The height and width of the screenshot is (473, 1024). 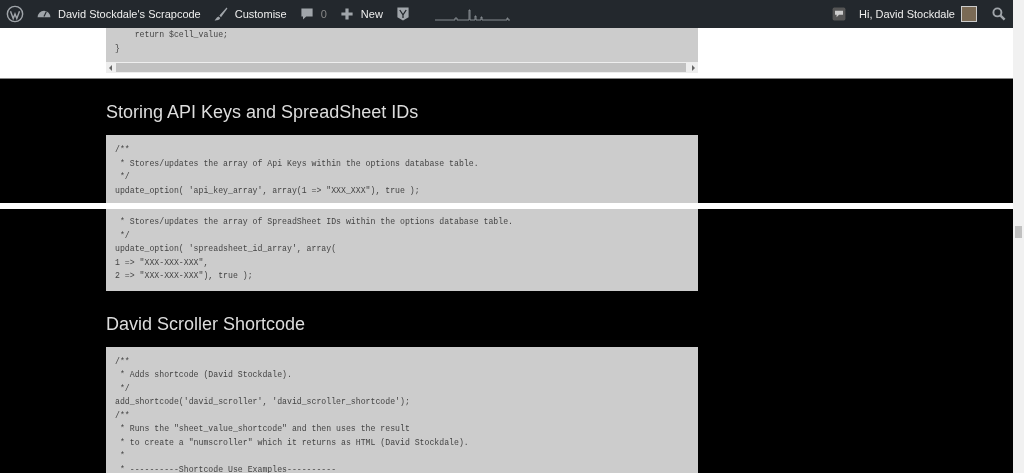 I want to click on code-line: *, so click(x=122, y=456).